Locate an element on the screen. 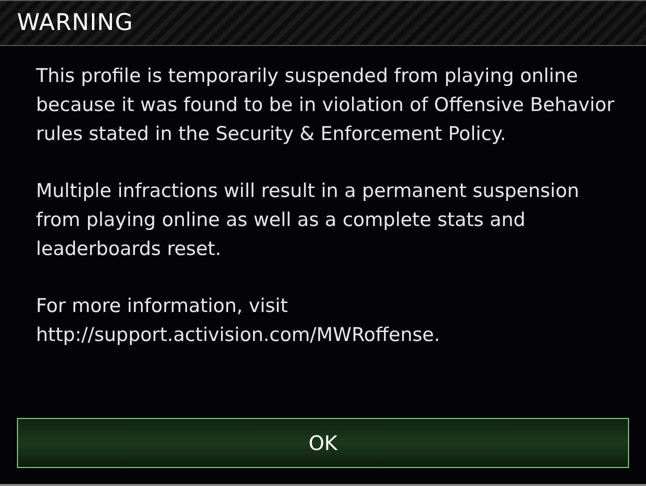 This screenshot has height=486, width=646. dialog-title: WARNING is located at coordinates (75, 23).